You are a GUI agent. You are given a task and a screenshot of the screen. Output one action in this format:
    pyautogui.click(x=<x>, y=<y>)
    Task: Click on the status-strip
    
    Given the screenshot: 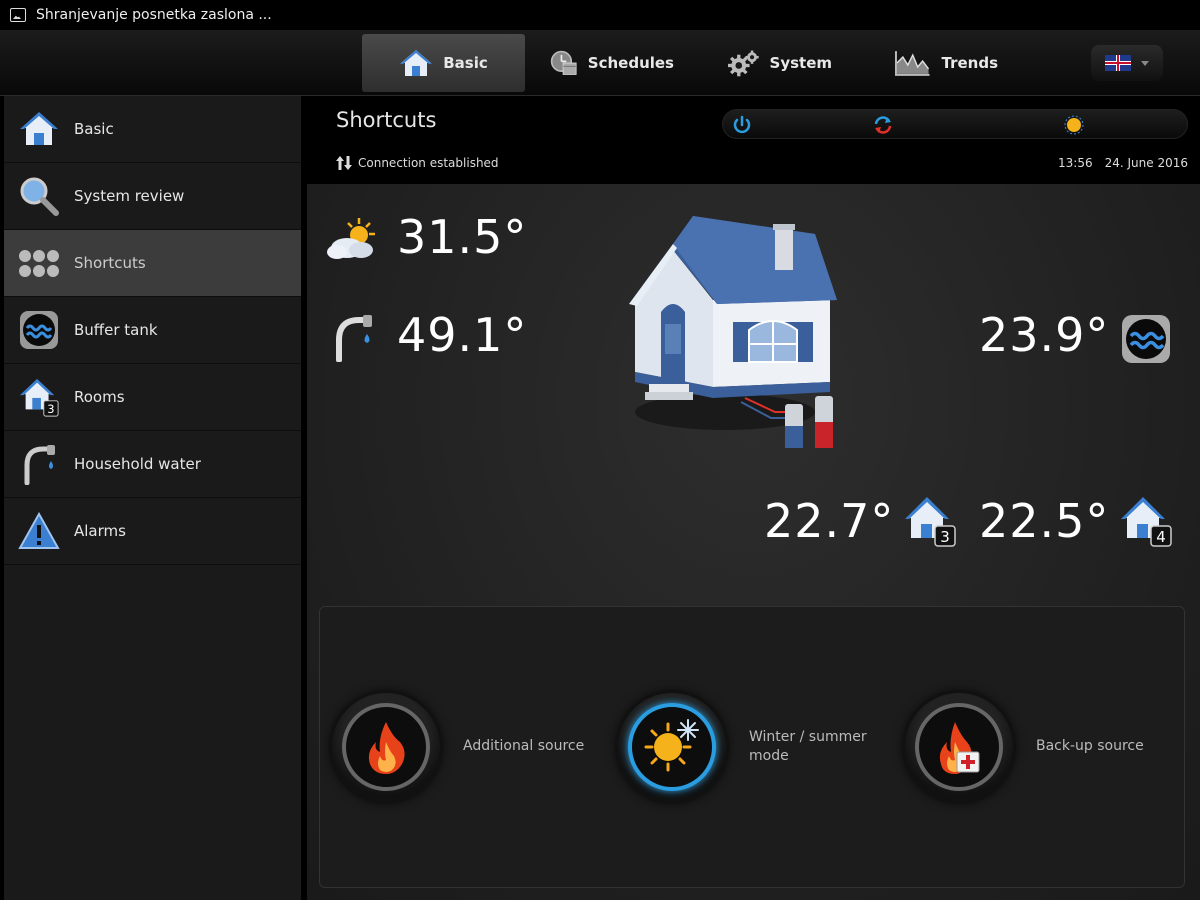 What is the action you would take?
    pyautogui.click(x=955, y=124)
    